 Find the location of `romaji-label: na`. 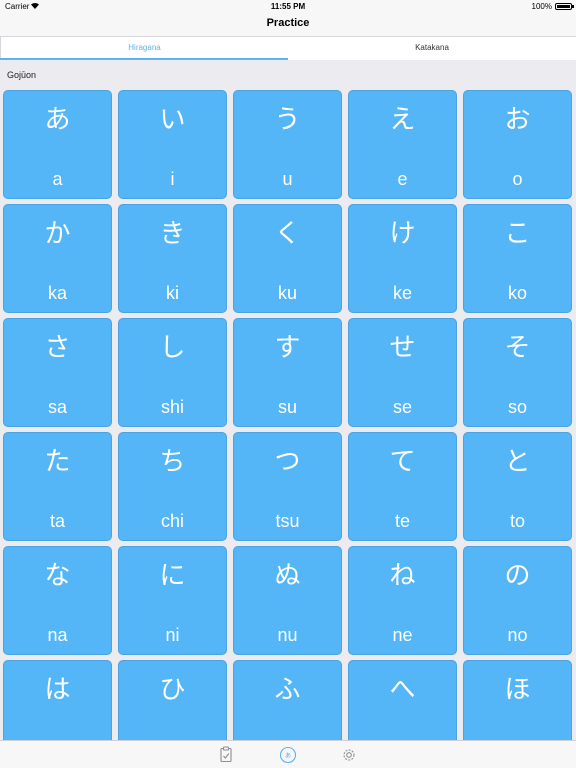

romaji-label: na is located at coordinates (57, 635).